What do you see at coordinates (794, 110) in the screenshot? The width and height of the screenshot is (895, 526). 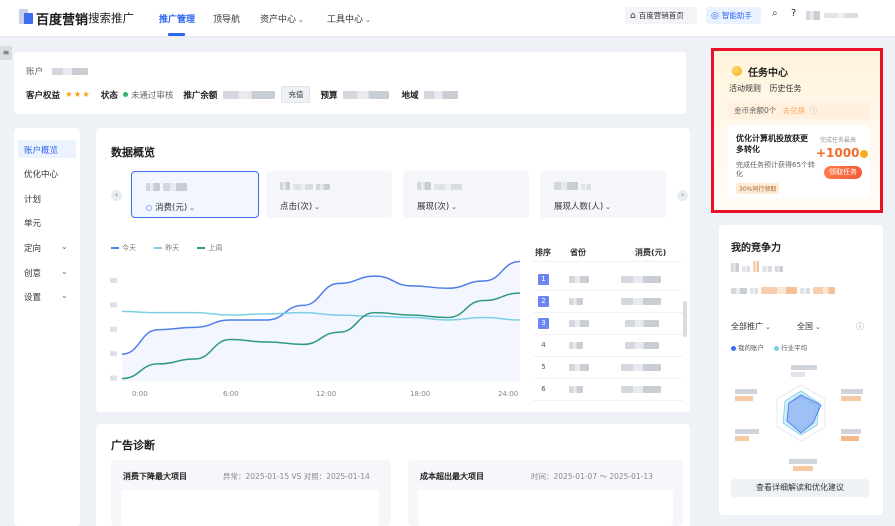 I see `exchange-link: 去兑换` at bounding box center [794, 110].